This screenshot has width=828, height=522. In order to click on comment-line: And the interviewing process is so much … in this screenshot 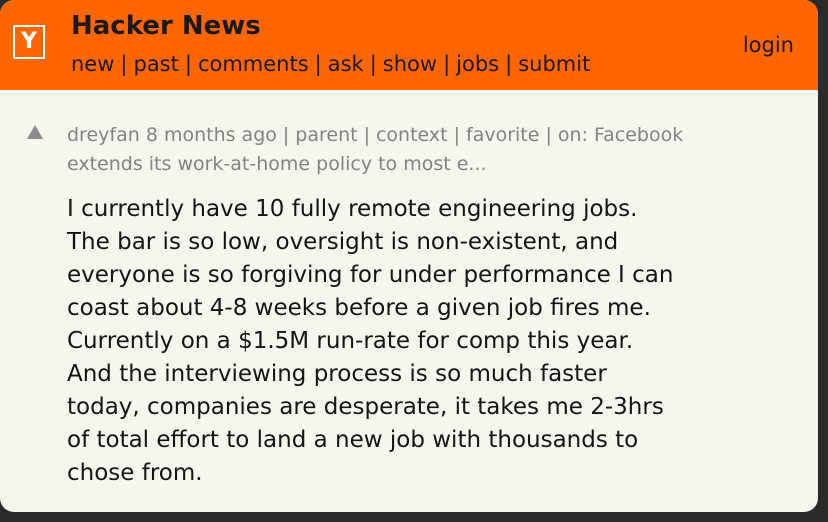, I will do `click(337, 374)`.